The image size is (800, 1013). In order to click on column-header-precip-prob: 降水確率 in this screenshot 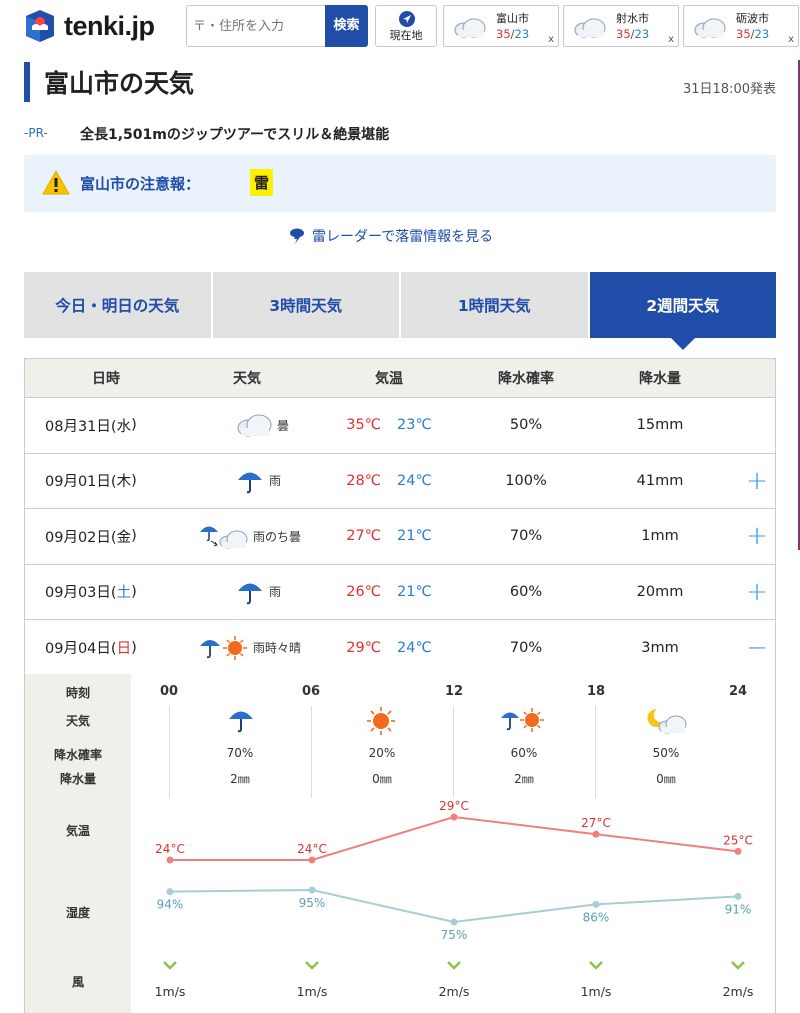, I will do `click(526, 379)`.